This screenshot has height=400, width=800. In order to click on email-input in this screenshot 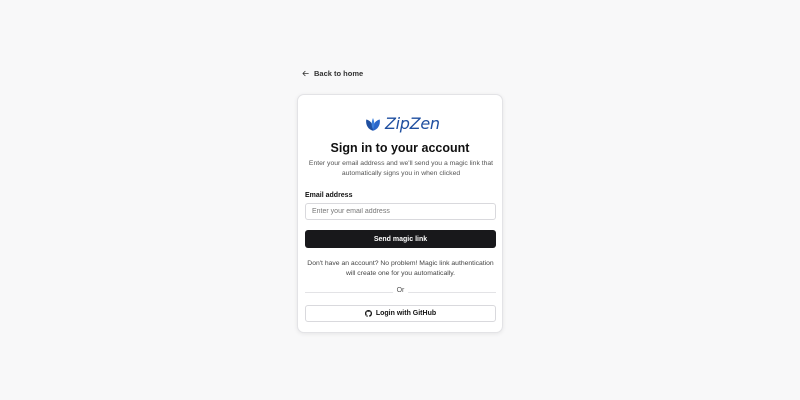, I will do `click(400, 211)`.